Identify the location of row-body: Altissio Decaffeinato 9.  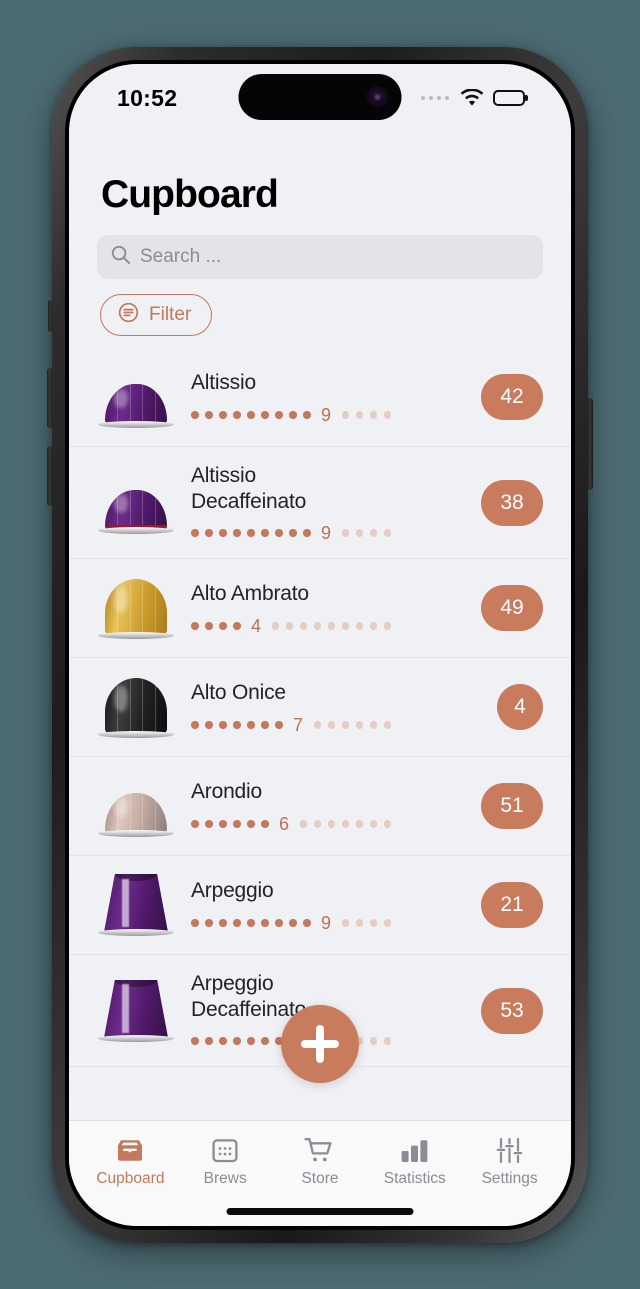
(330, 502).